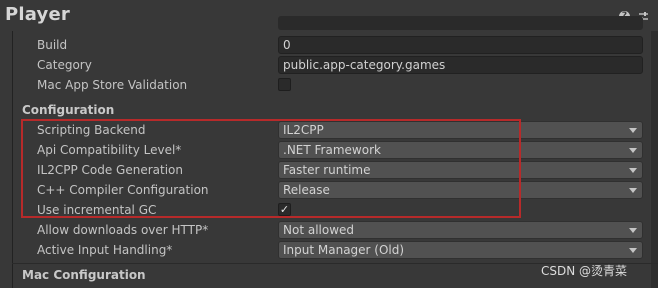  What do you see at coordinates (123, 230) in the screenshot?
I see `downloads-http-label: Allow downloads over HTTP*` at bounding box center [123, 230].